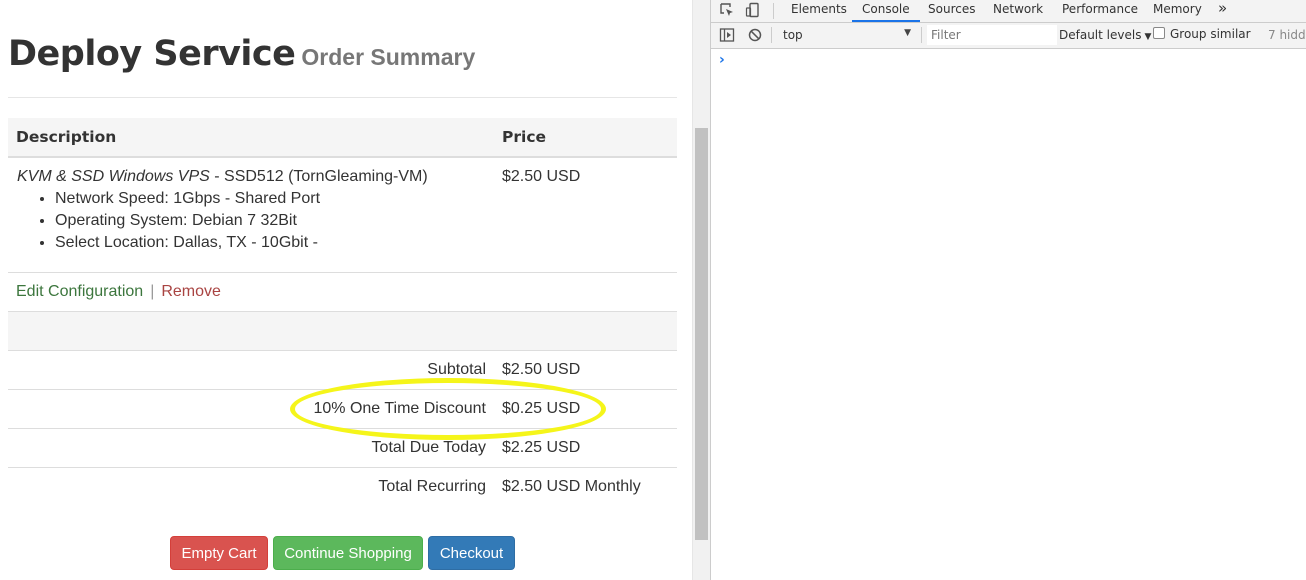 This screenshot has height=580, width=1306. Describe the element at coordinates (428, 447) in the screenshot. I see `total-due-label: Total Due Today` at that location.